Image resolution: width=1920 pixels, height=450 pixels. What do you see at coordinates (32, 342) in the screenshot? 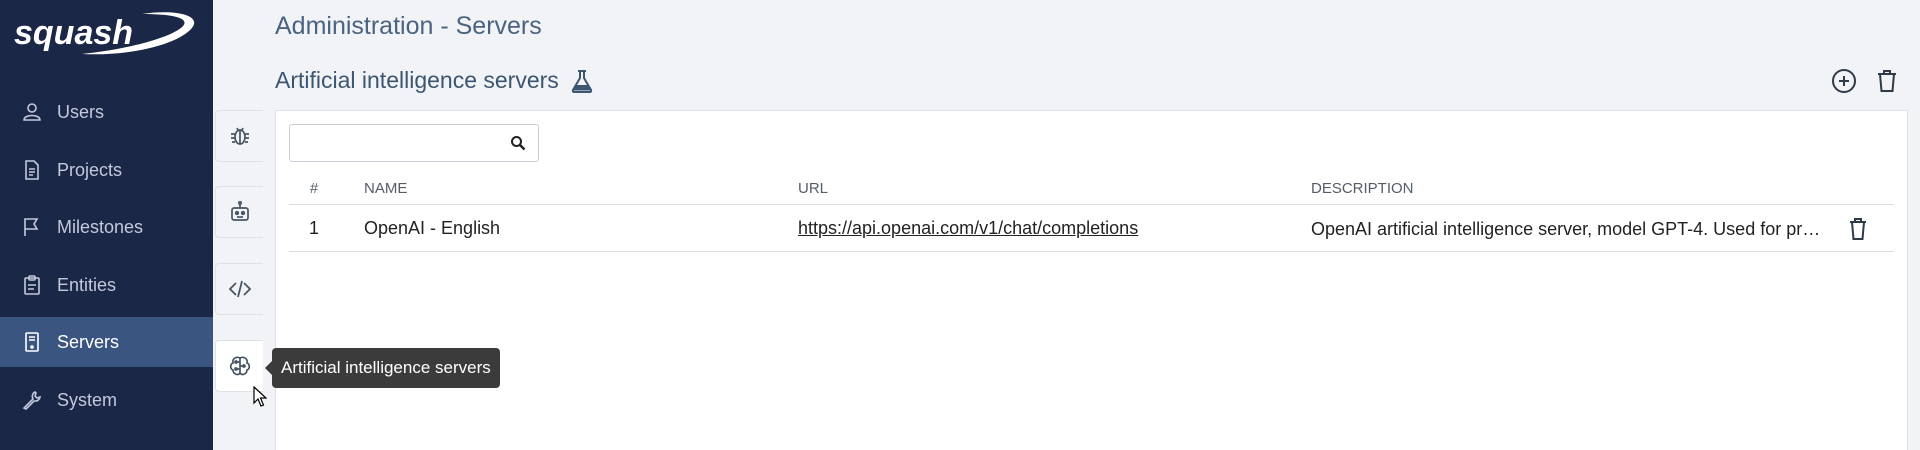
I see `server-icon` at bounding box center [32, 342].